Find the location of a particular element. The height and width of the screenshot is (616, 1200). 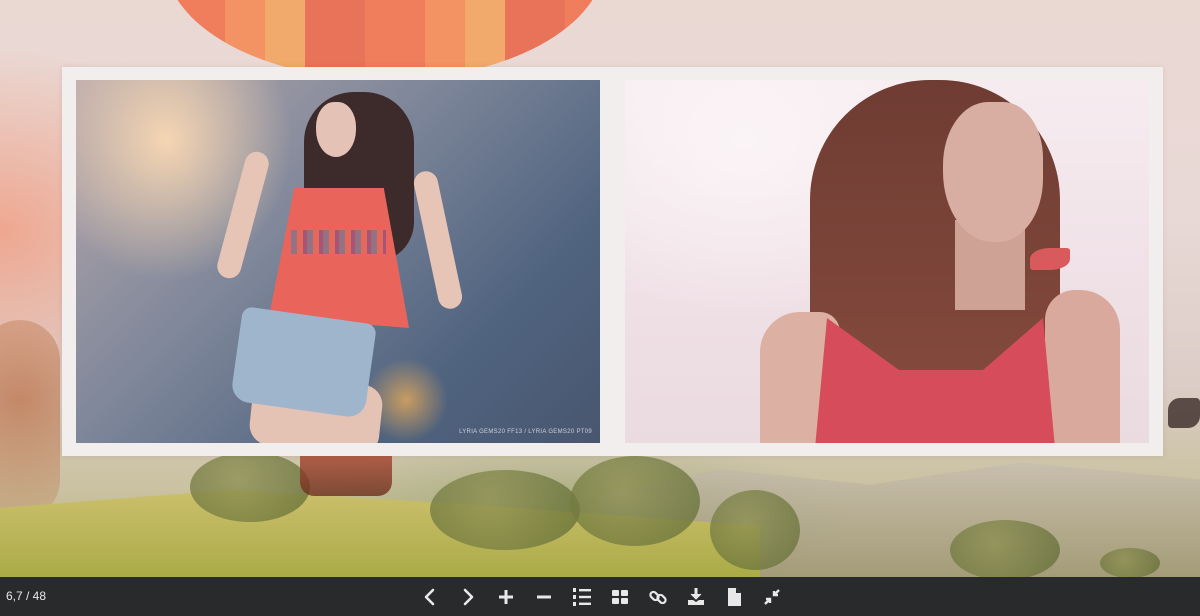

share-link-button is located at coordinates (658, 596).